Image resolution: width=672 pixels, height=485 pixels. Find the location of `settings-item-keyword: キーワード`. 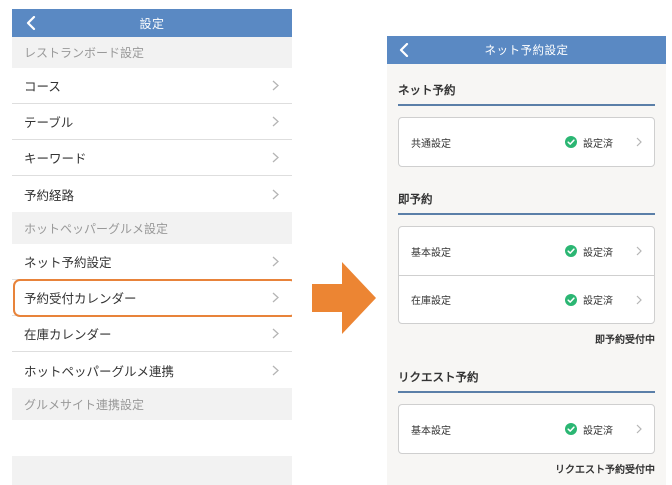

settings-item-keyword: キーワード is located at coordinates (152, 158).